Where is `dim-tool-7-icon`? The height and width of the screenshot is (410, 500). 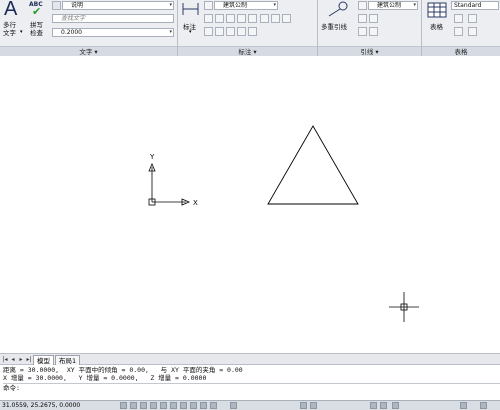 dim-tool-7-icon is located at coordinates (275, 18).